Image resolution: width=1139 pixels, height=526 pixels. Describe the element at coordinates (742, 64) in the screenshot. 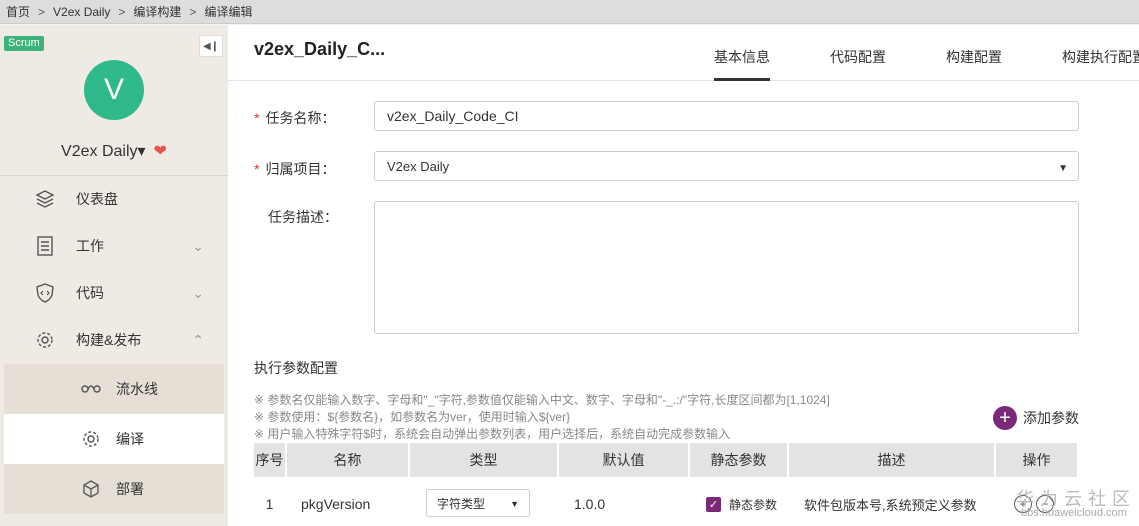

I see `tab-basic-info: 基本信息` at that location.